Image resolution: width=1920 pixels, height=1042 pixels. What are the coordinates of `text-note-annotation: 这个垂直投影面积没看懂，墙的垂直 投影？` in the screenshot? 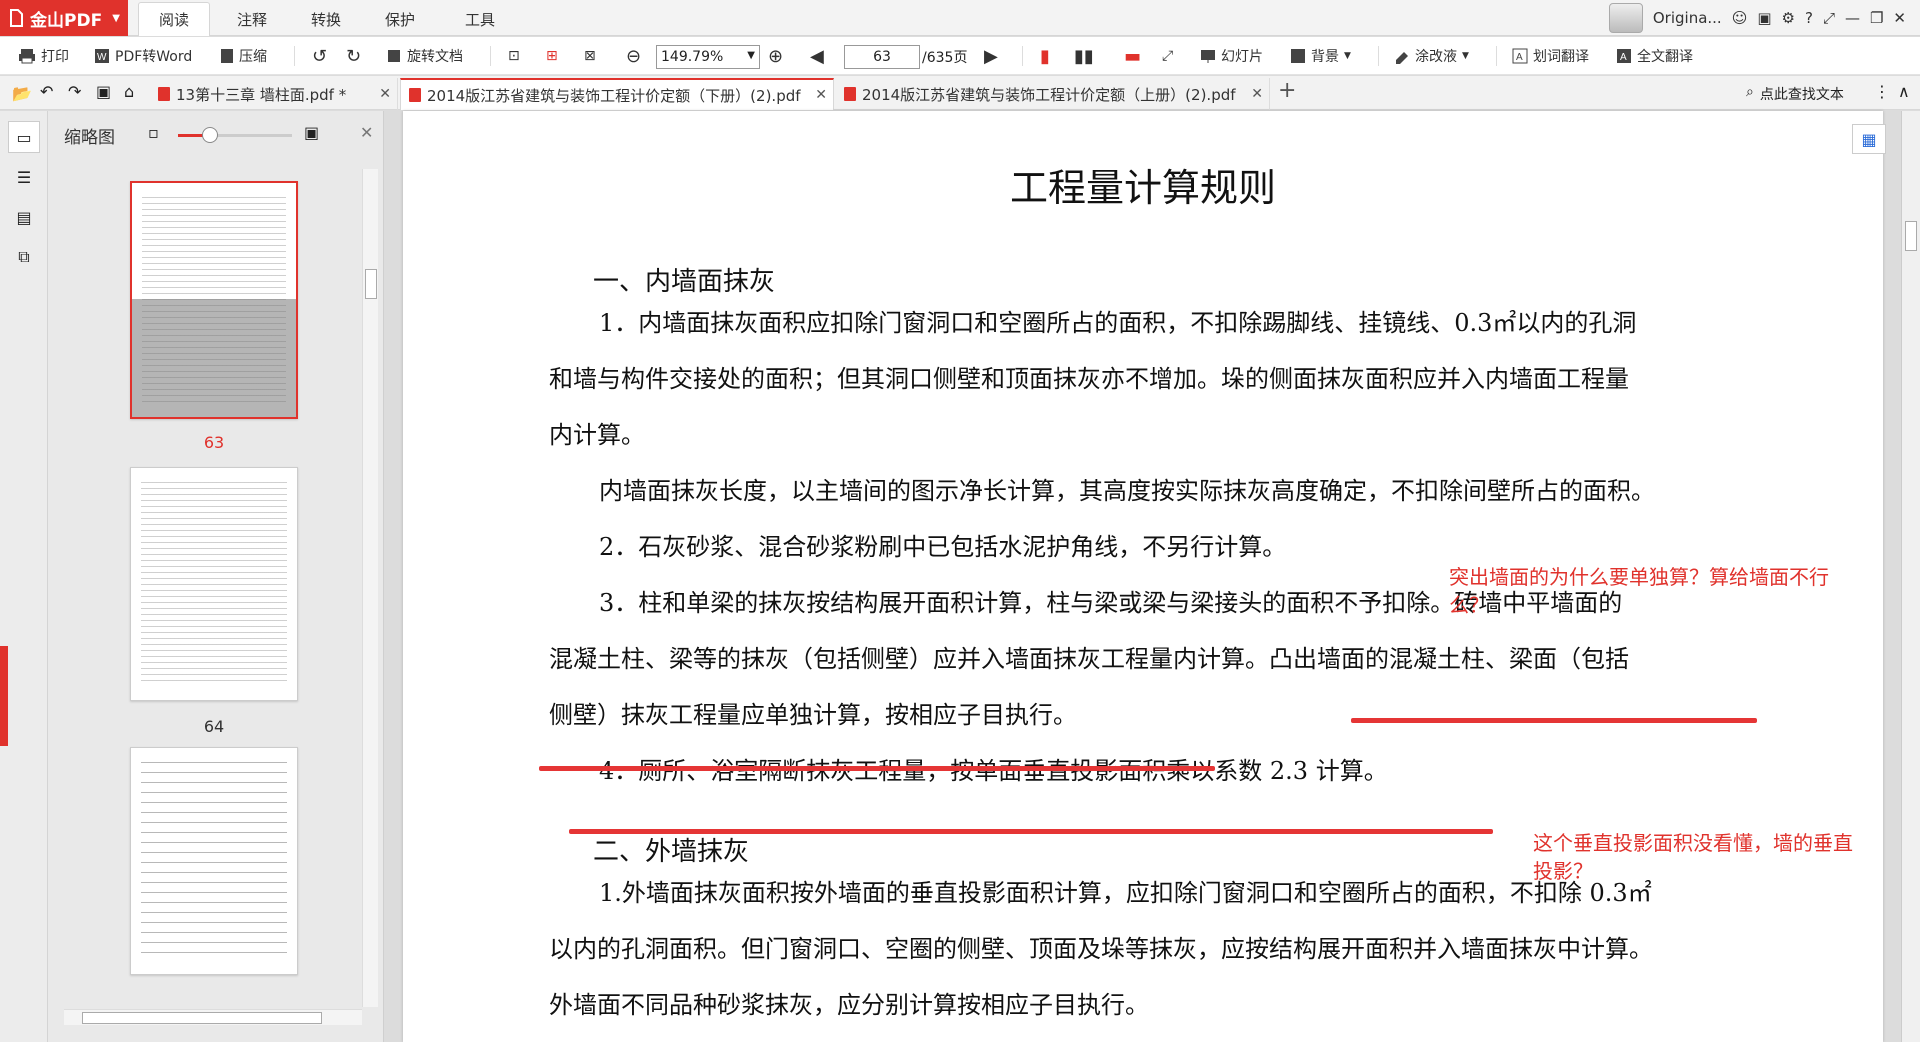 It's located at (1703, 857).